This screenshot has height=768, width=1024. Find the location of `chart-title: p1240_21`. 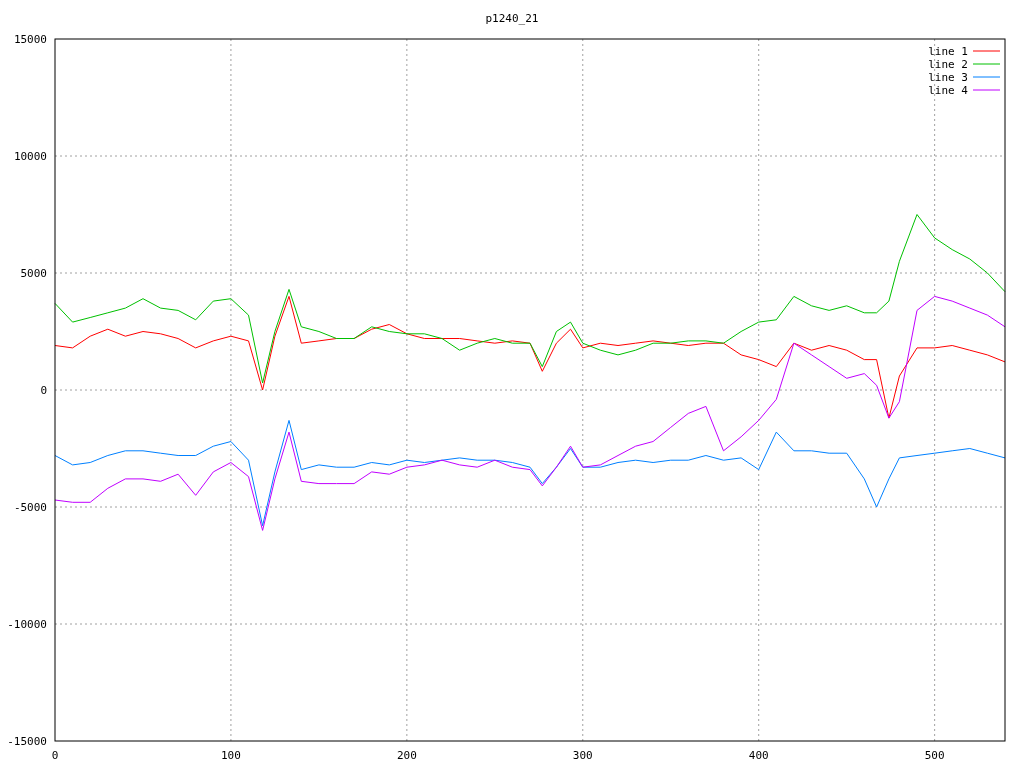

chart-title: p1240_21 is located at coordinates (512, 18).